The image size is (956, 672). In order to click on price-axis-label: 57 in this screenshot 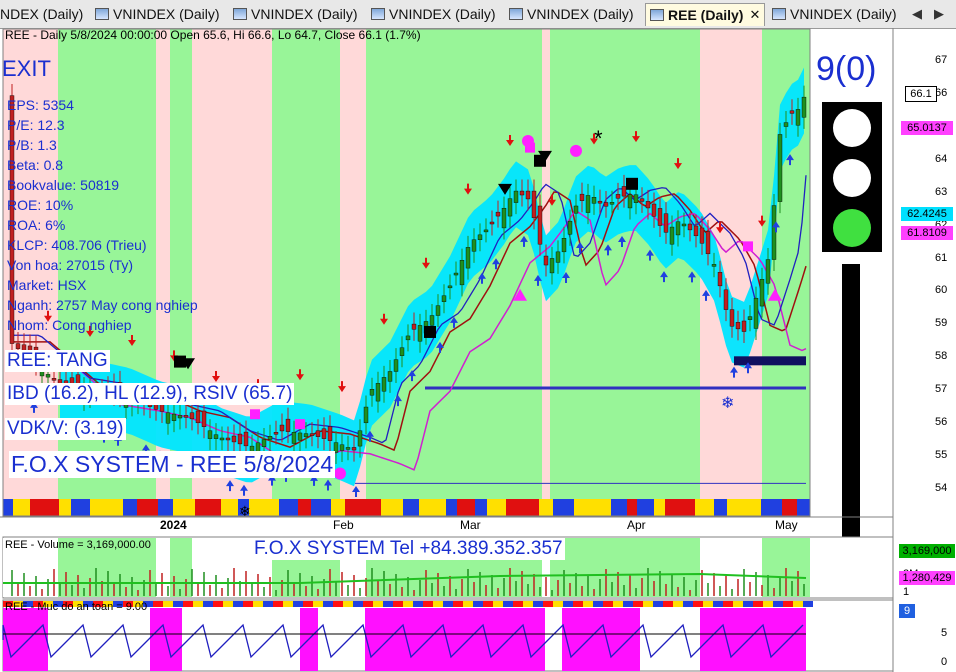, I will do `click(941, 389)`.